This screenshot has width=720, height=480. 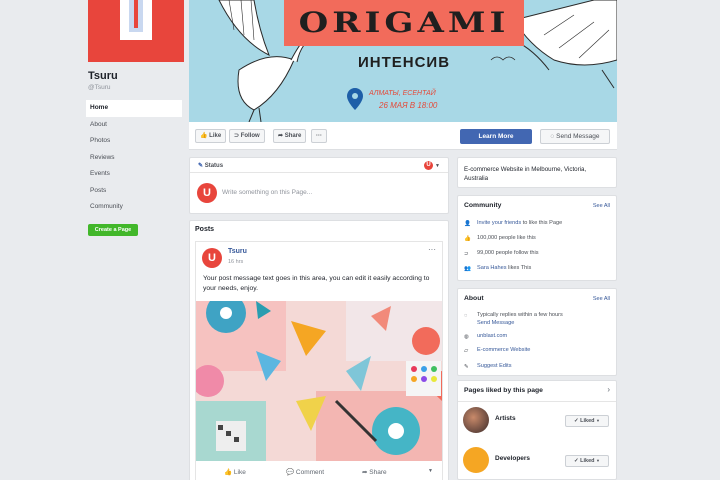 I want to click on post-comment-button: 💬 Comment, so click(x=305, y=472).